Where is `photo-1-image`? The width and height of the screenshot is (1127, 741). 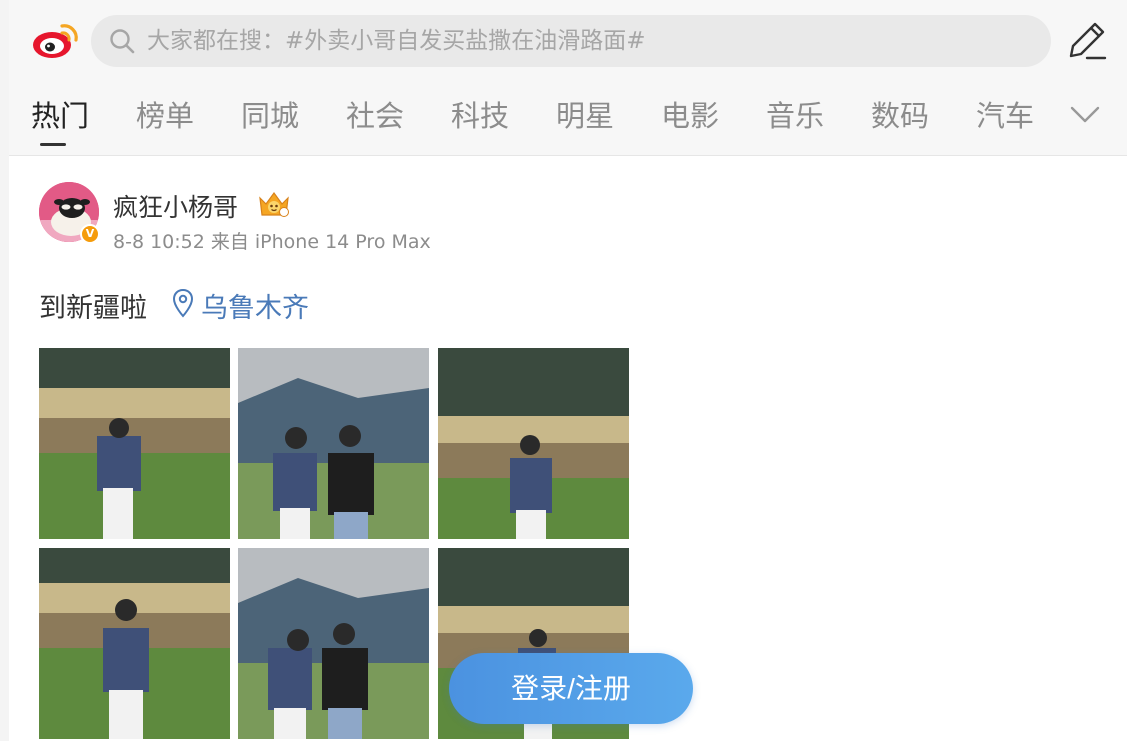
photo-1-image is located at coordinates (134, 443).